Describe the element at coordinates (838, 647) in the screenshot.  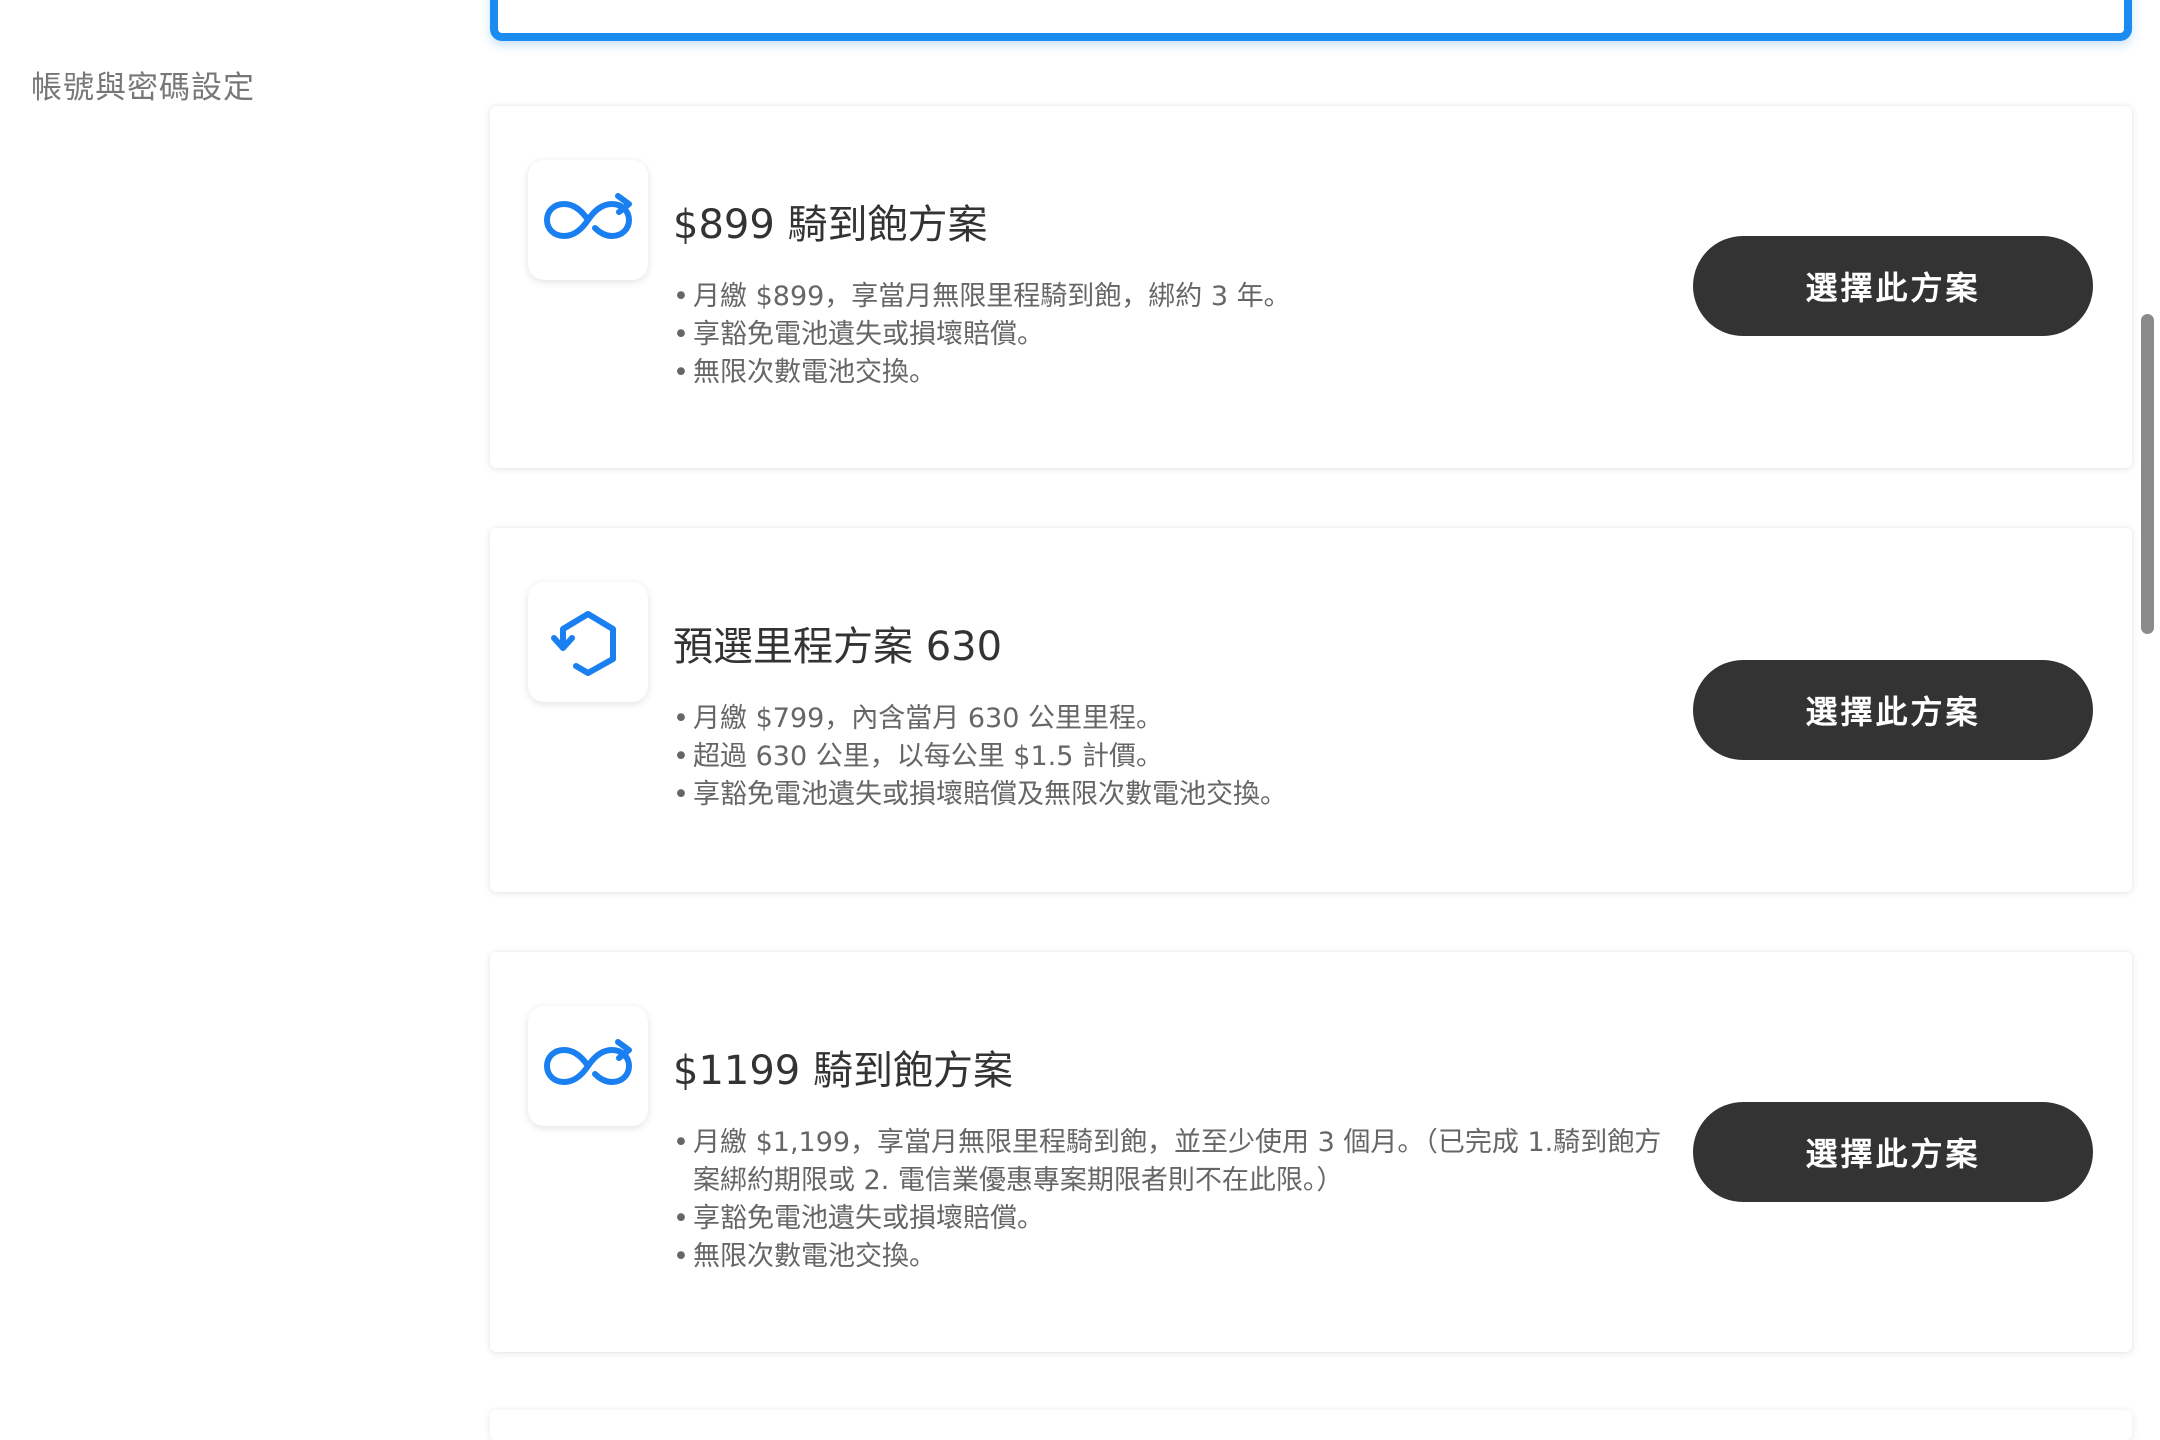
I see `plan-title: 預選里程方案 630` at that location.